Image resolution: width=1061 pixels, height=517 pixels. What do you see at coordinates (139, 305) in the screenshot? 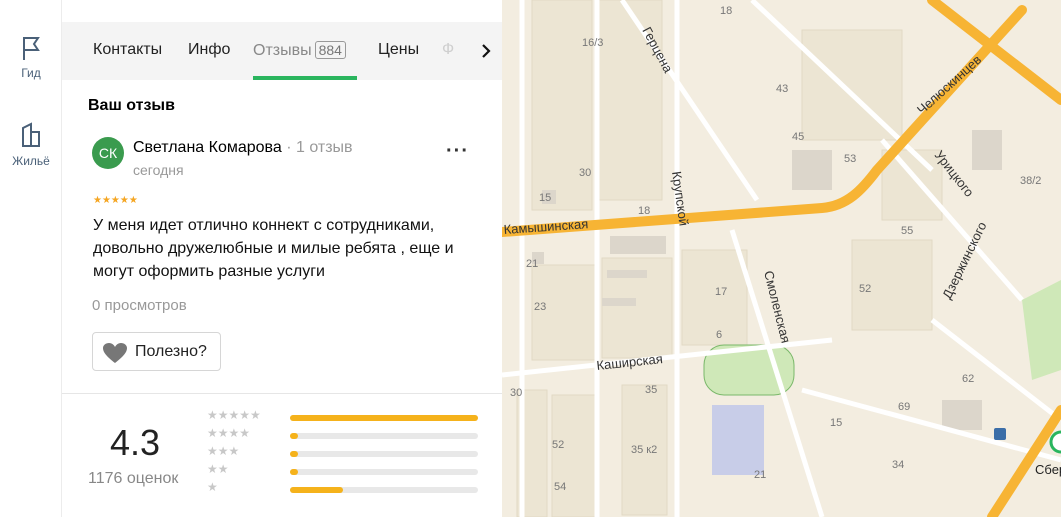
I see `review-views: 0 просмотров` at bounding box center [139, 305].